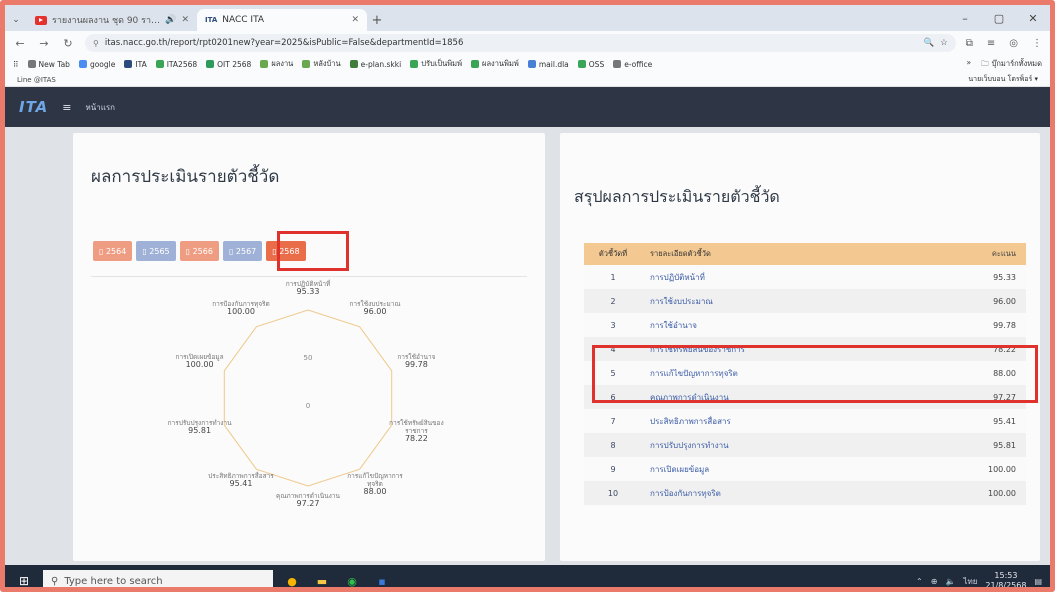 The height and width of the screenshot is (592, 1055). What do you see at coordinates (170, 20) in the screenshot?
I see `speaker-icon: 🔊` at bounding box center [170, 20].